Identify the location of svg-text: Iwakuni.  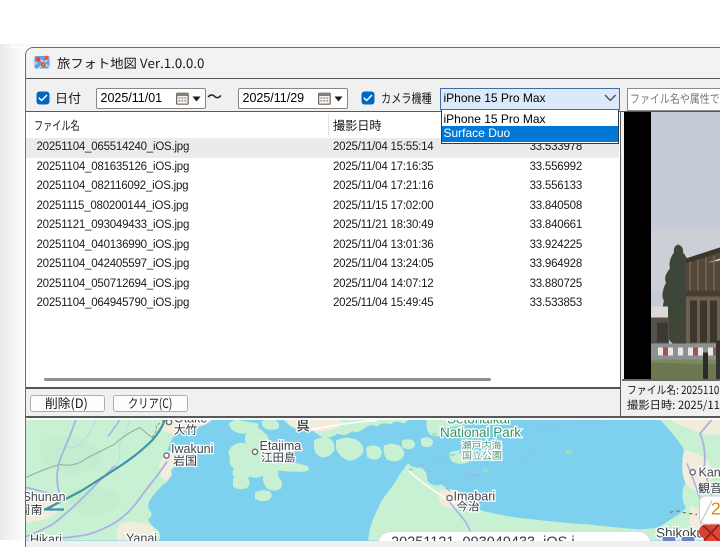
(192, 449).